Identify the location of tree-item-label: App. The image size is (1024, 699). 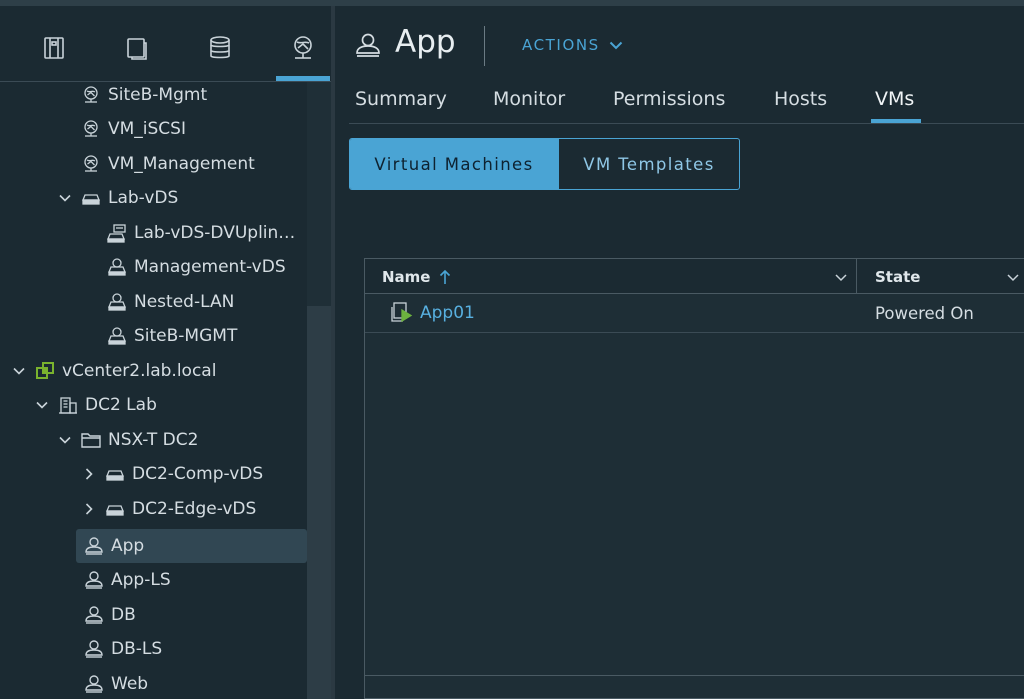
(128, 546).